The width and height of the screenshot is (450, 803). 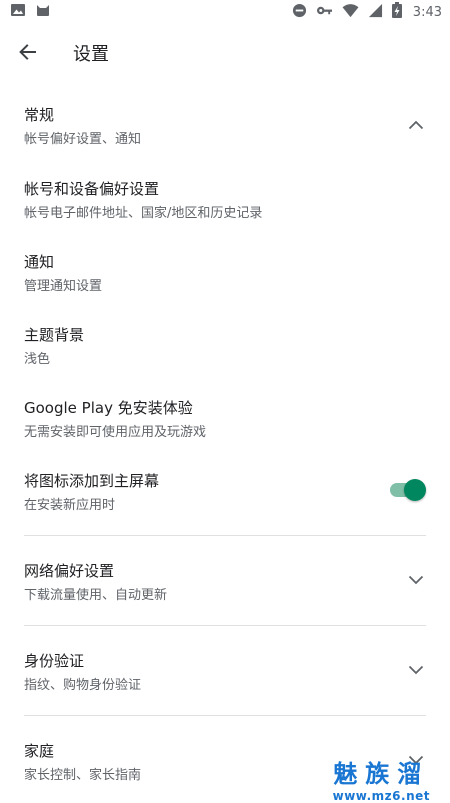 I want to click on setting-add-icon-home: 将图标添加到主屏幕 在安装新应用时, so click(x=225, y=494).